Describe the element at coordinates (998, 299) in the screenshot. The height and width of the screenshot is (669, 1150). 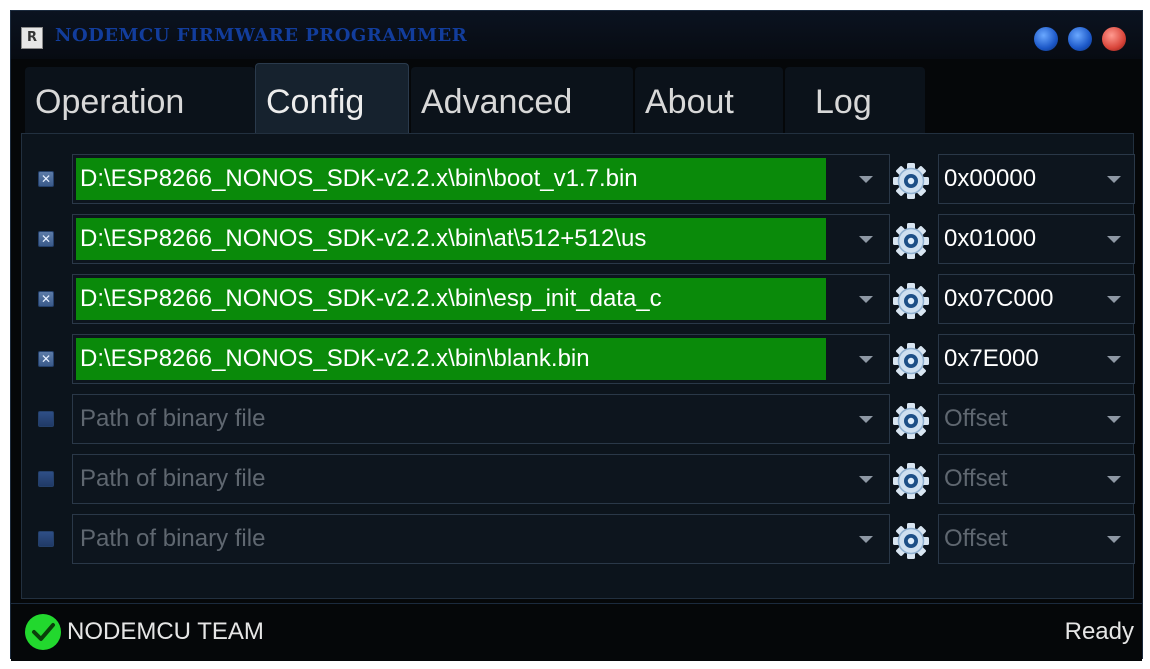
I see `offset-input: 0x07C000` at that location.